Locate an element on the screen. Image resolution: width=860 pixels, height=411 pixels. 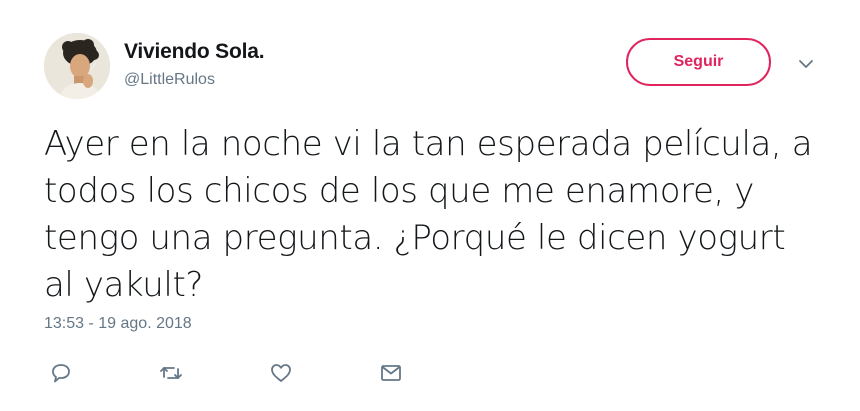
heart-icon is located at coordinates (281, 373).